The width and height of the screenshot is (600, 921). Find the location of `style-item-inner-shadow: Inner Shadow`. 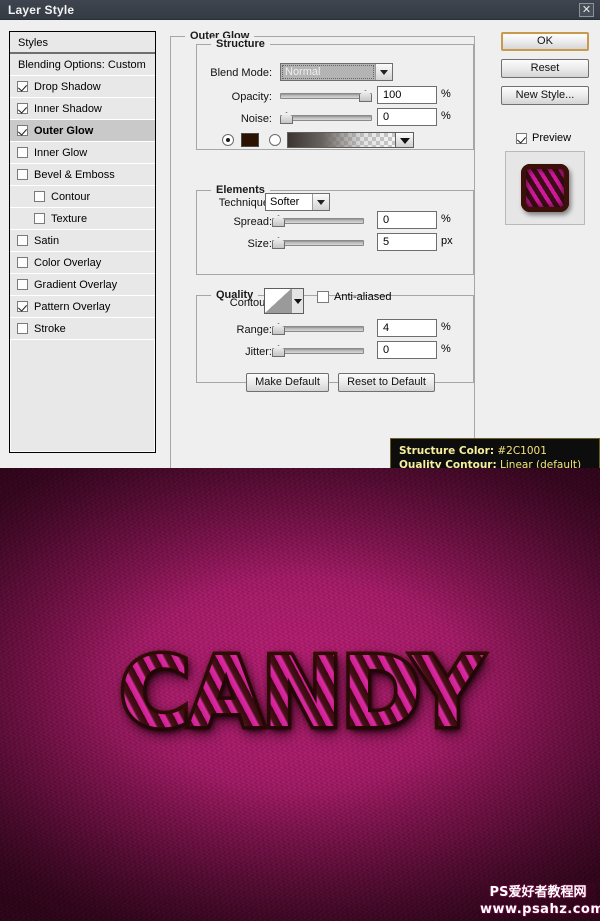

style-item-inner-shadow: Inner Shadow is located at coordinates (82, 109).